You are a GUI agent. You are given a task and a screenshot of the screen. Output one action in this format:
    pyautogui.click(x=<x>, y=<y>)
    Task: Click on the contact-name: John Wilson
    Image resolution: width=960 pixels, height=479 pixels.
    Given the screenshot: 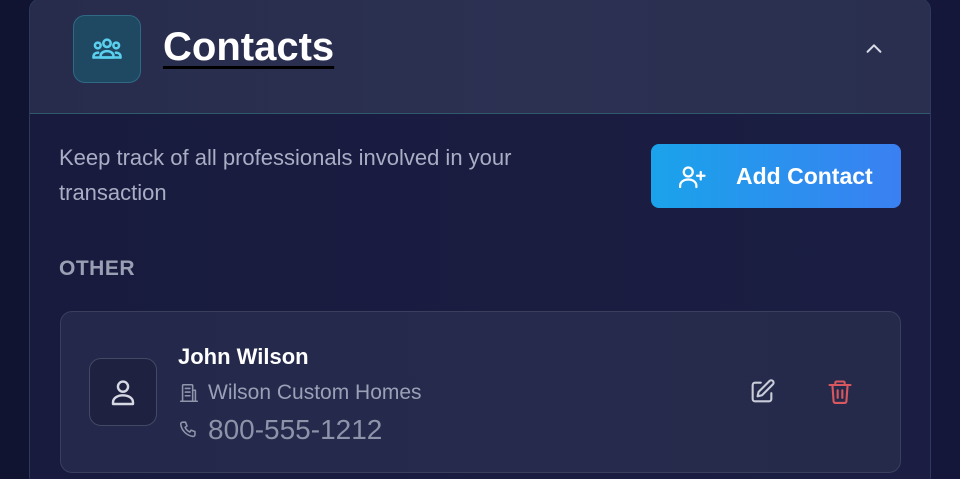 What is the action you would take?
    pyautogui.click(x=243, y=356)
    